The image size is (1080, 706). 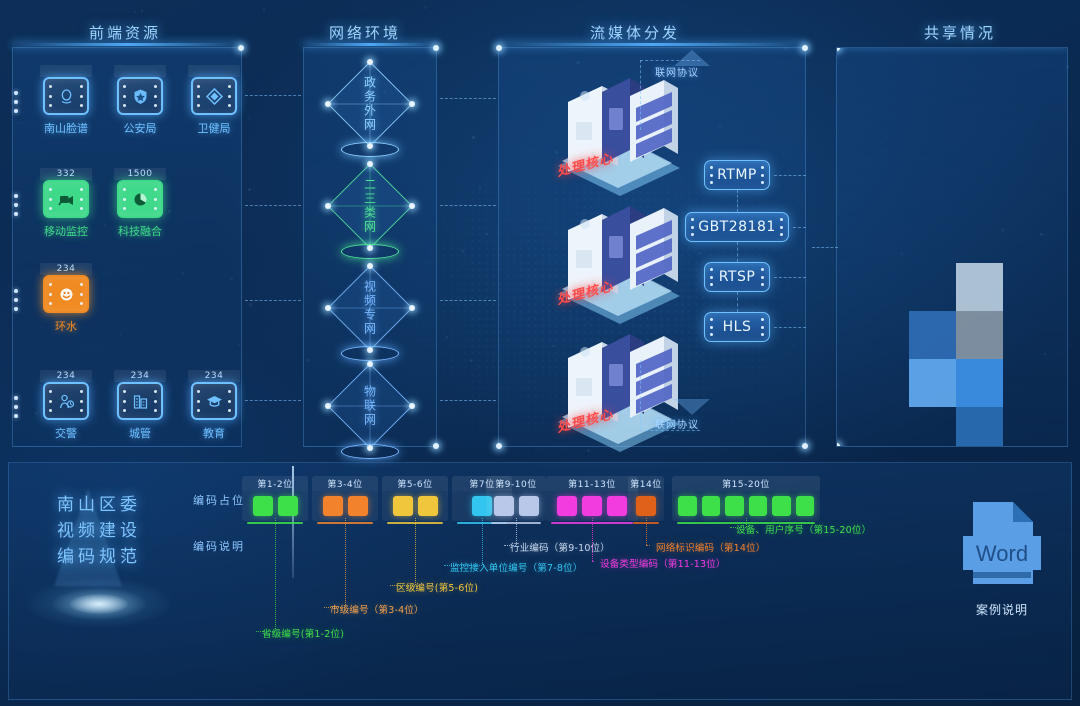 I want to click on traffic-police-icon, so click(x=66, y=401).